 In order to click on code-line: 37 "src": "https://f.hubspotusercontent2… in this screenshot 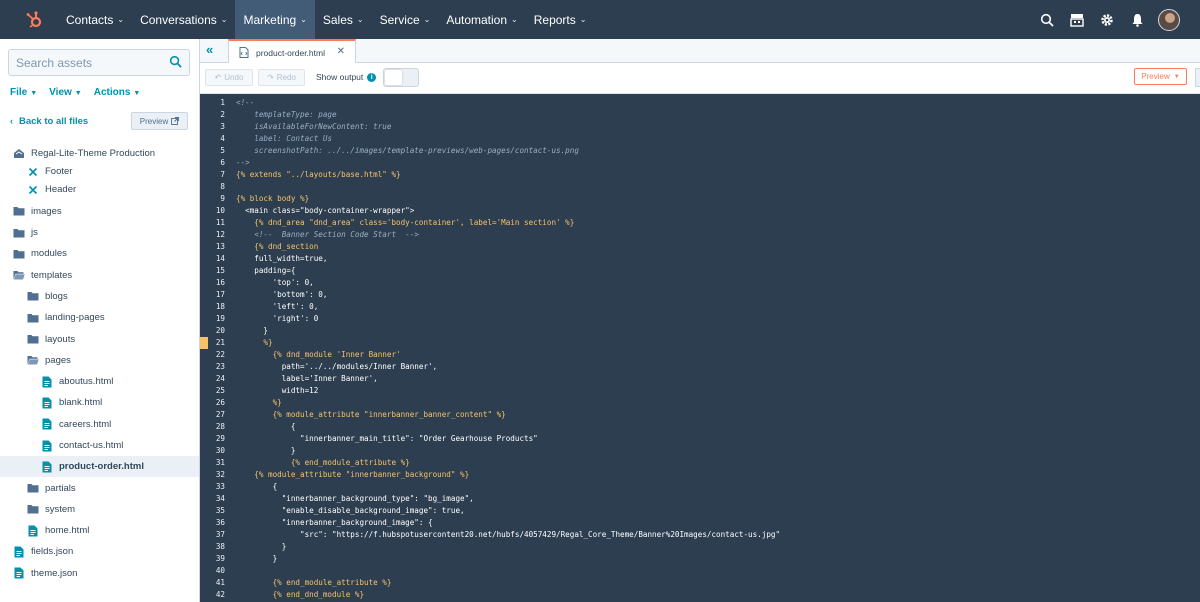, I will do `click(700, 535)`.